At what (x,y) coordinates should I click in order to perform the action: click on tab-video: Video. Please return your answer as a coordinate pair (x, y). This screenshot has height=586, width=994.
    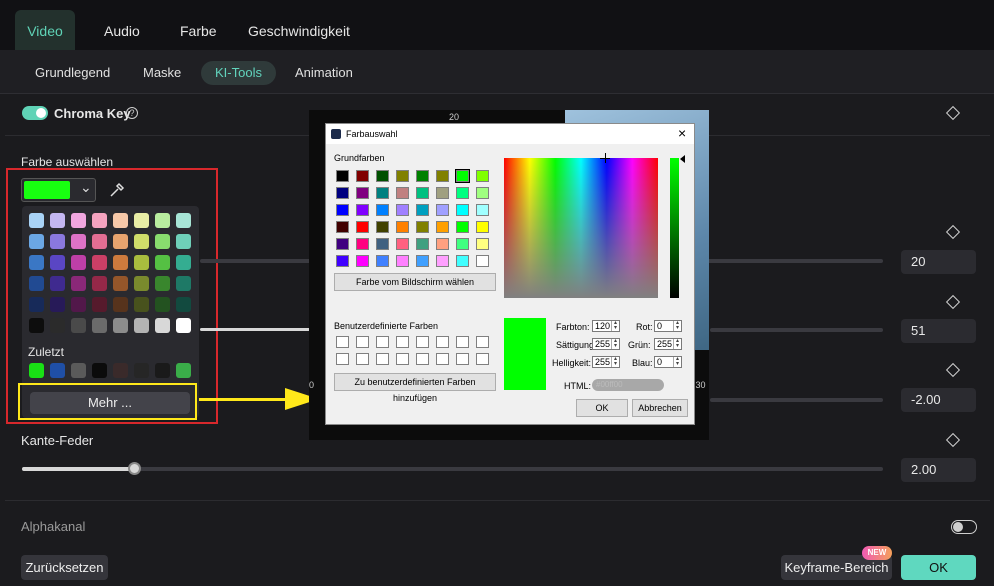
    Looking at the image, I should click on (45, 30).